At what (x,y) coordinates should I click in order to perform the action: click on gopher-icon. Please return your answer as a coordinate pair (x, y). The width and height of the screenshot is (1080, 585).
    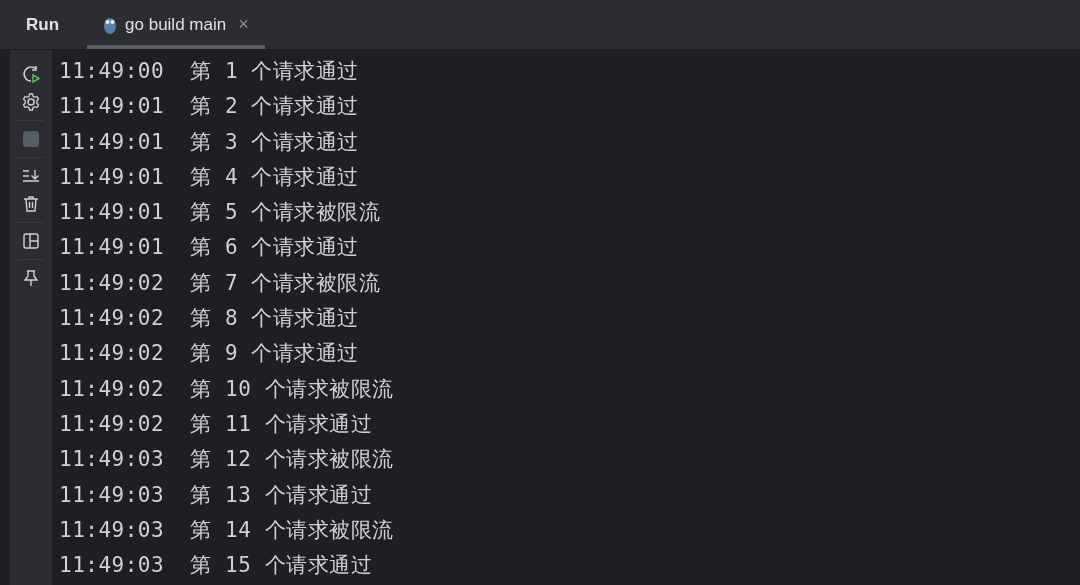
    Looking at the image, I should click on (110, 24).